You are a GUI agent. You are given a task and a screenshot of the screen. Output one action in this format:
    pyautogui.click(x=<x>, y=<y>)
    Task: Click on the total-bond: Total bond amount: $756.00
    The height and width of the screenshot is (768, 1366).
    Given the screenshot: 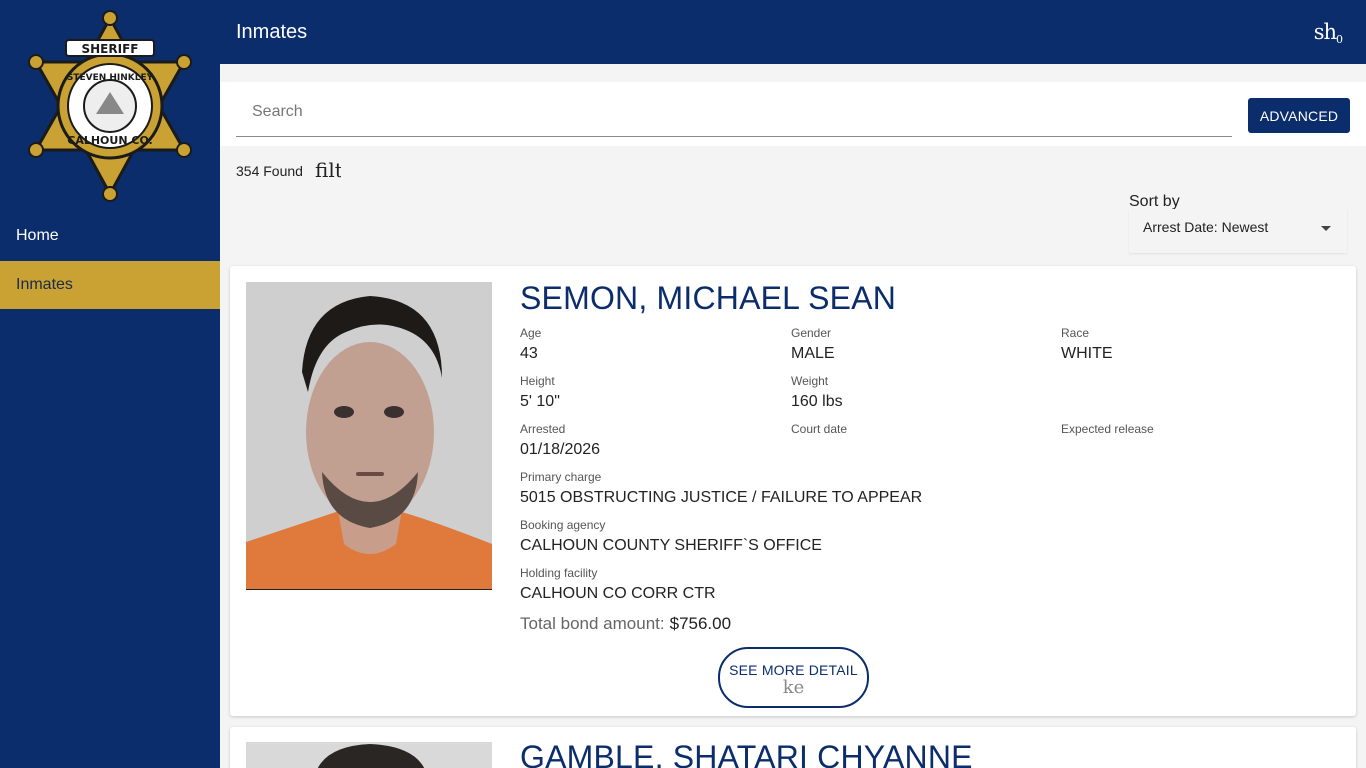 What is the action you would take?
    pyautogui.click(x=625, y=624)
    